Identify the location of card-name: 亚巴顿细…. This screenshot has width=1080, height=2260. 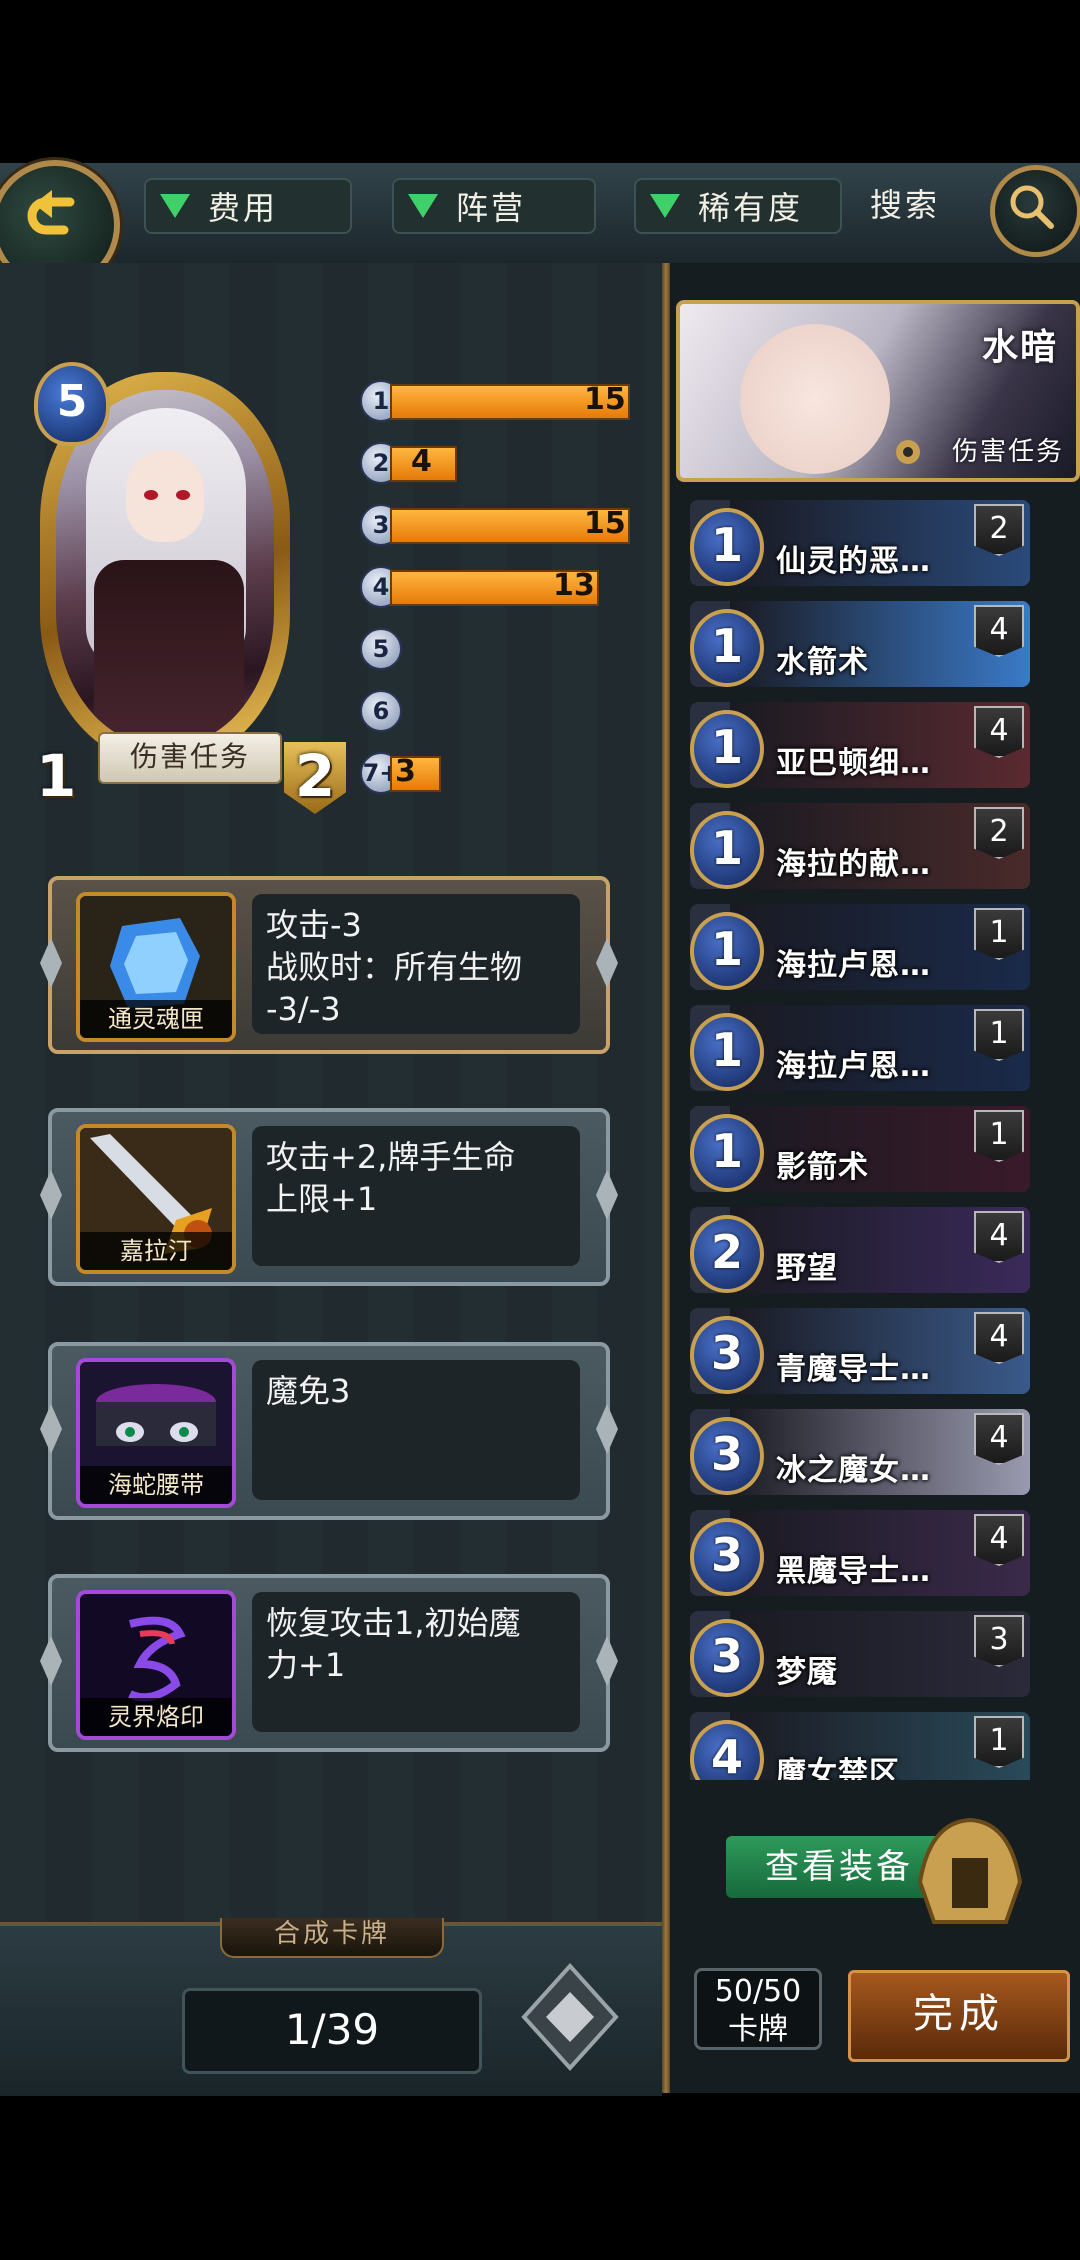
(853, 763).